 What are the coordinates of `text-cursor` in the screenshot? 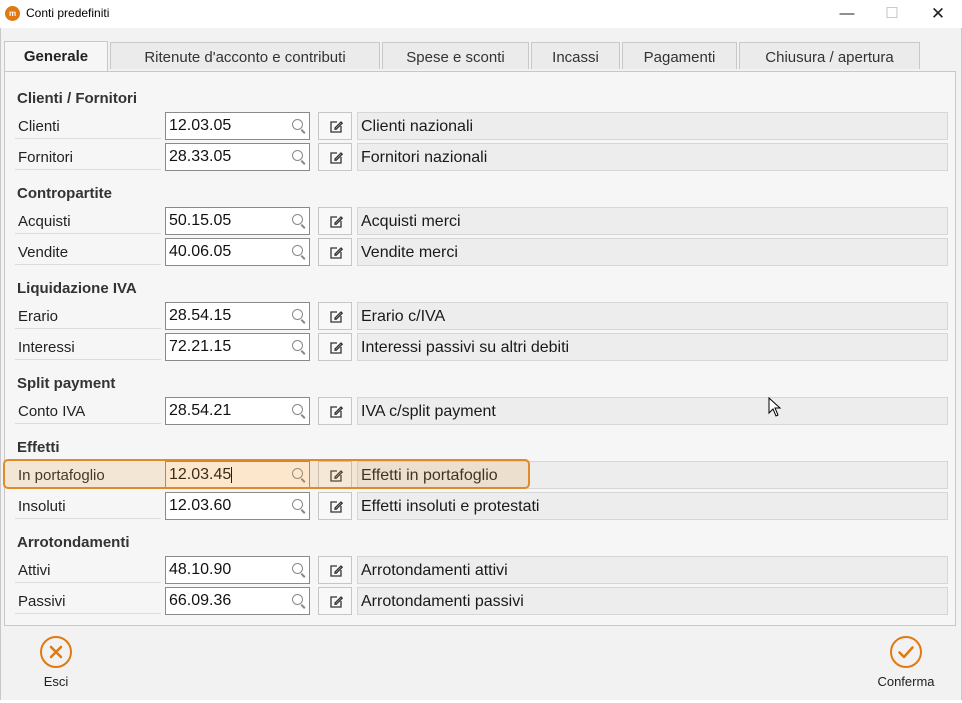 It's located at (232, 474).